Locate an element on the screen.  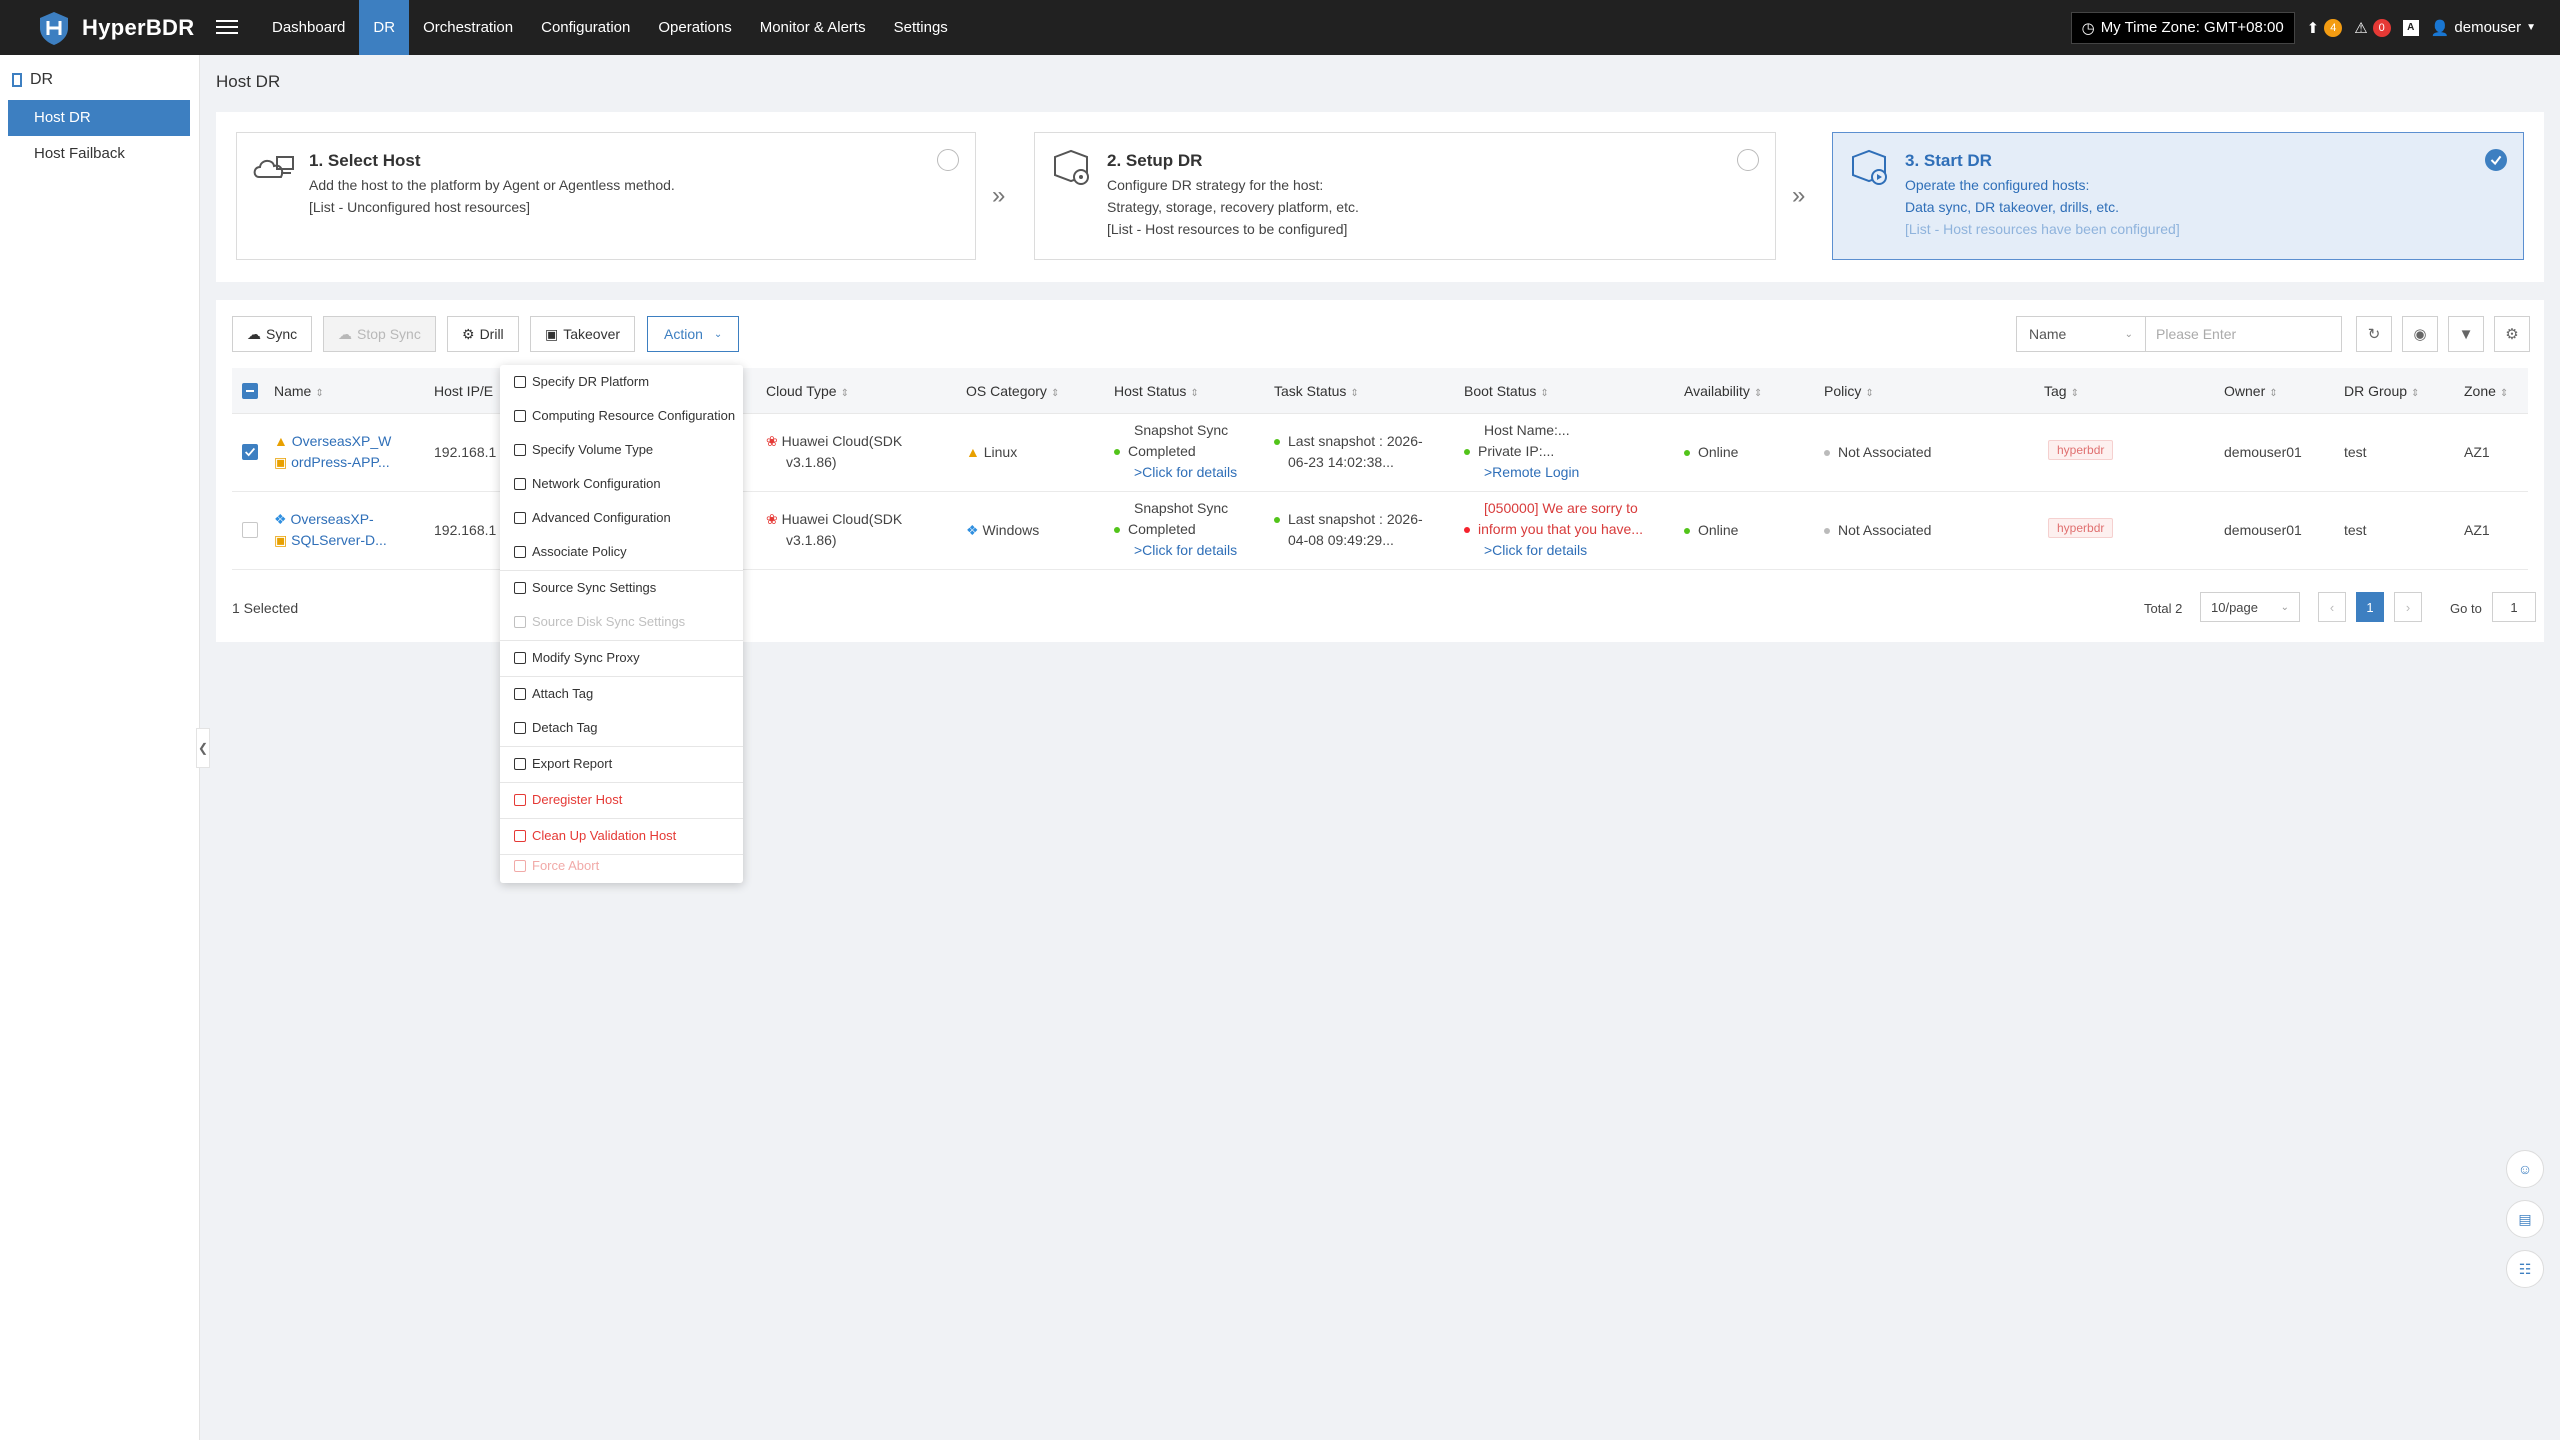
column-header: Owner ⇕ is located at coordinates (2251, 392).